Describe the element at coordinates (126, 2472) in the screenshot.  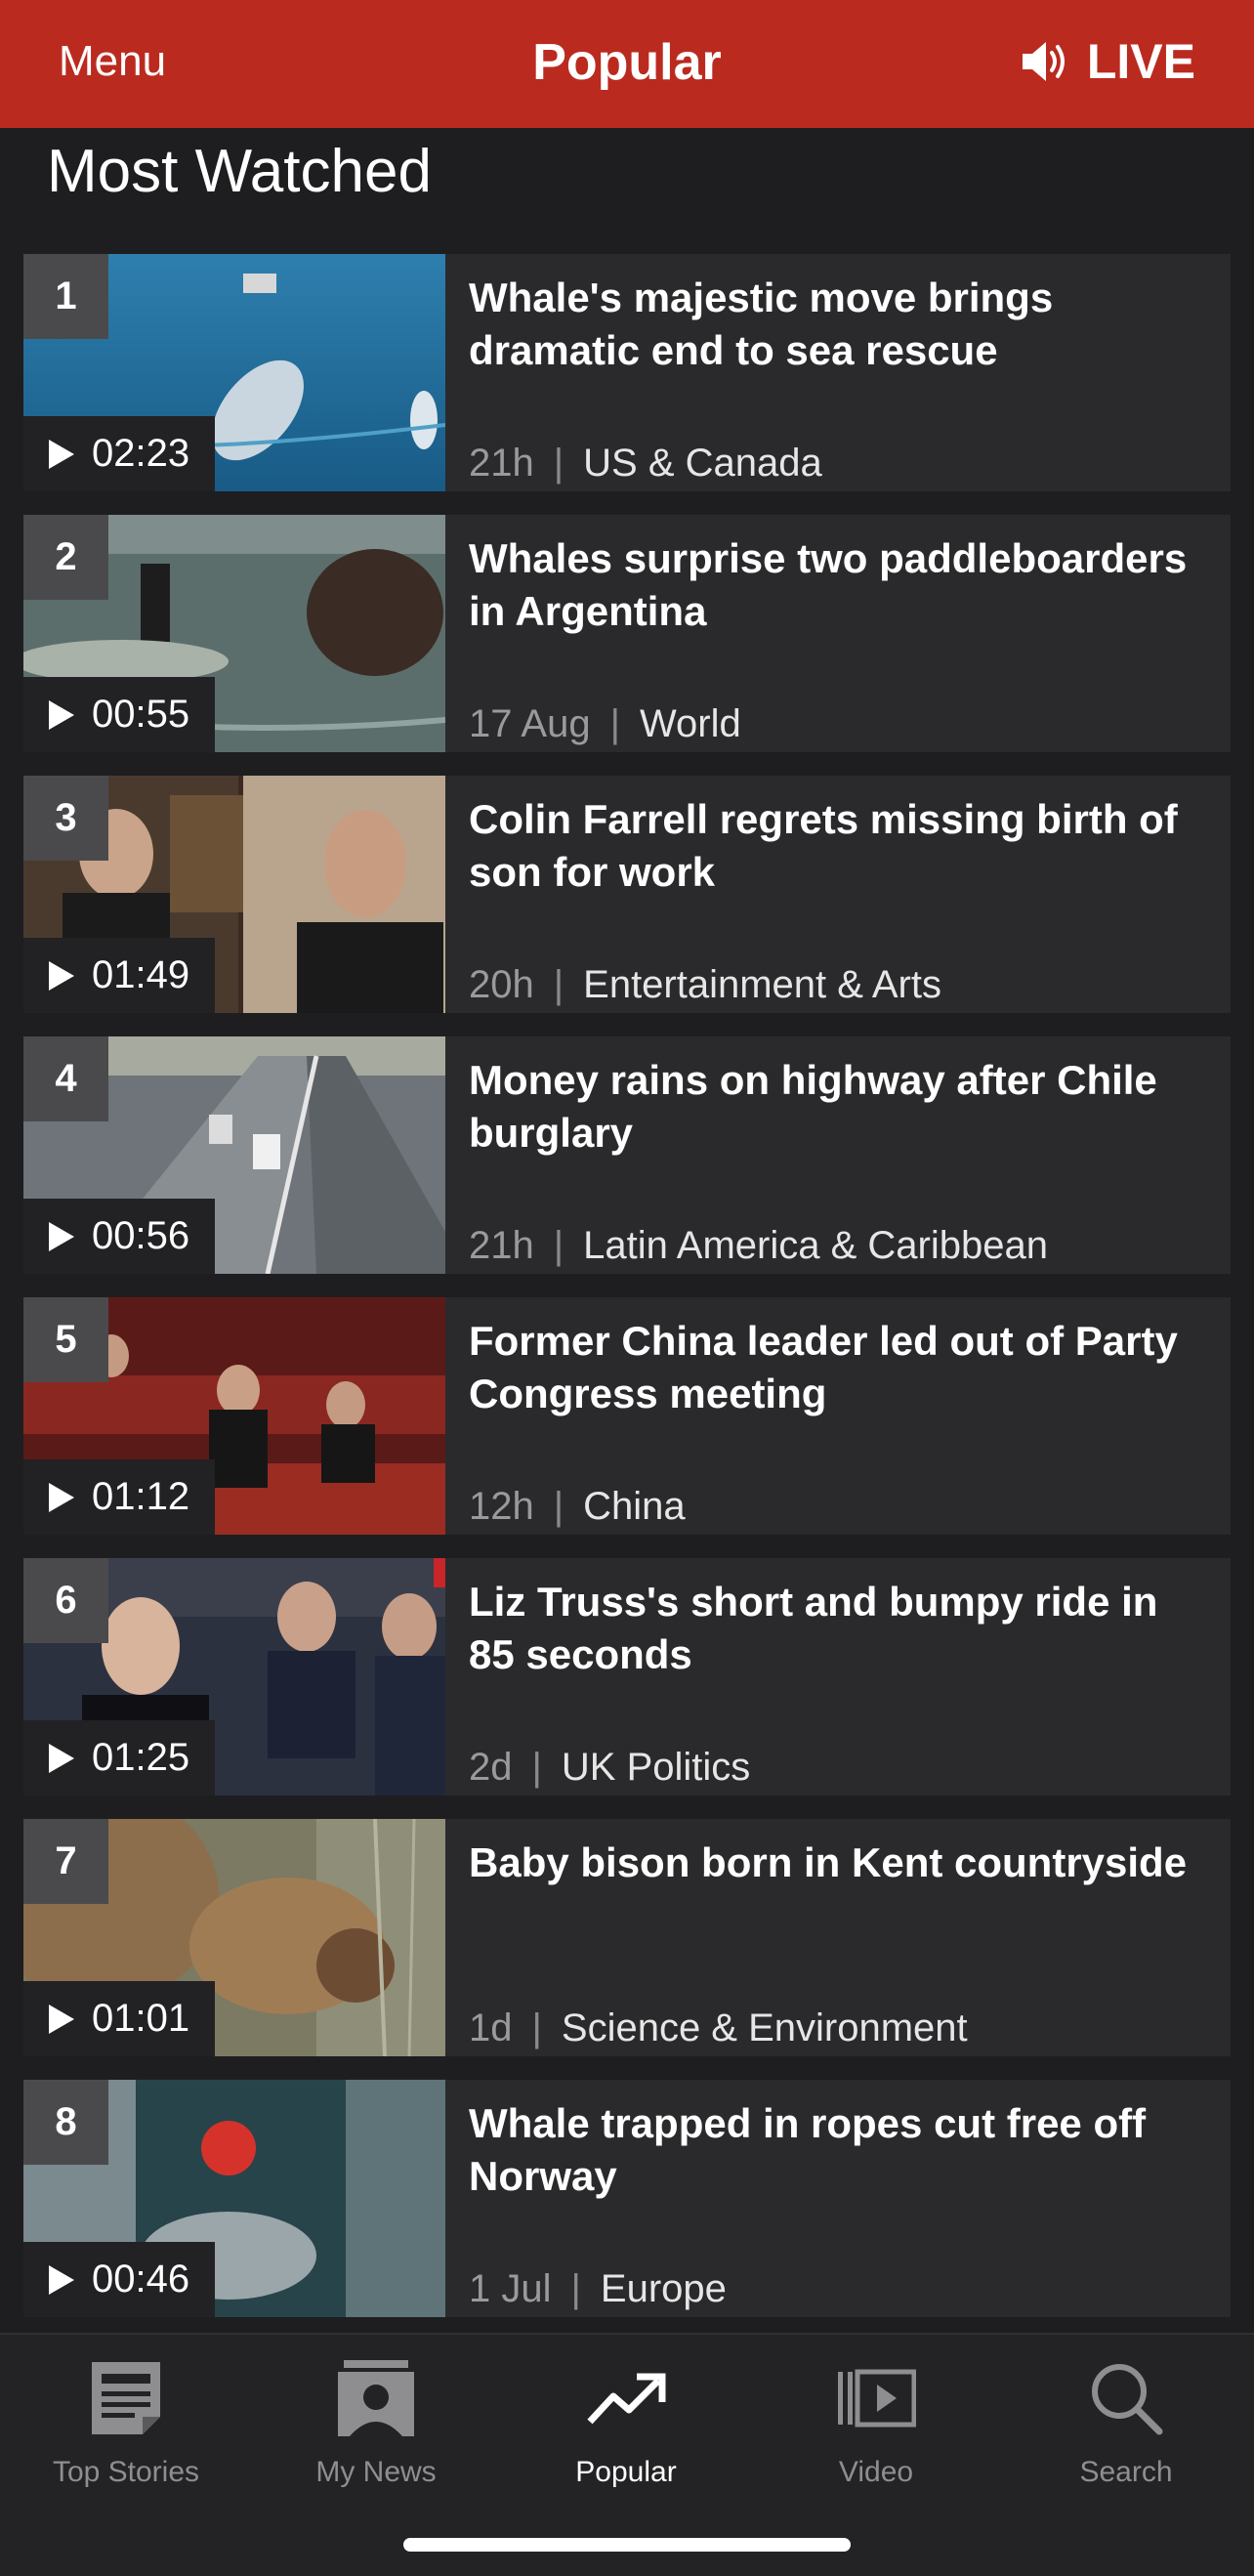
I see `tab-label: Top Stories` at that location.